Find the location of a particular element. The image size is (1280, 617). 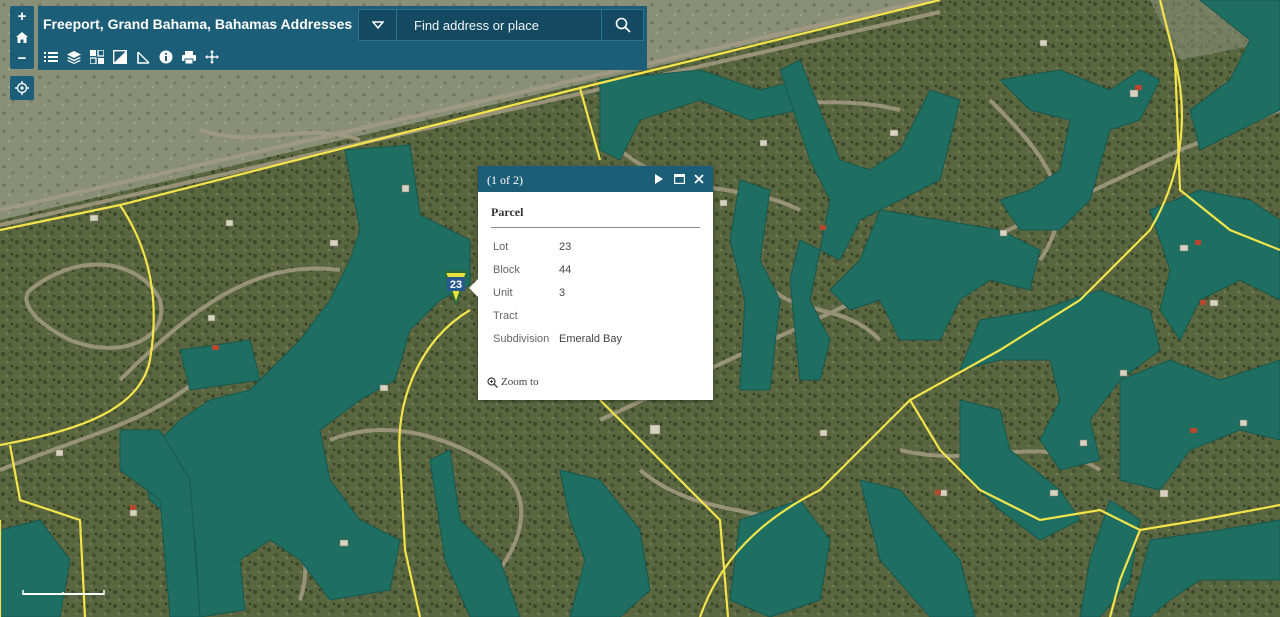

home-button is located at coordinates (22, 37).